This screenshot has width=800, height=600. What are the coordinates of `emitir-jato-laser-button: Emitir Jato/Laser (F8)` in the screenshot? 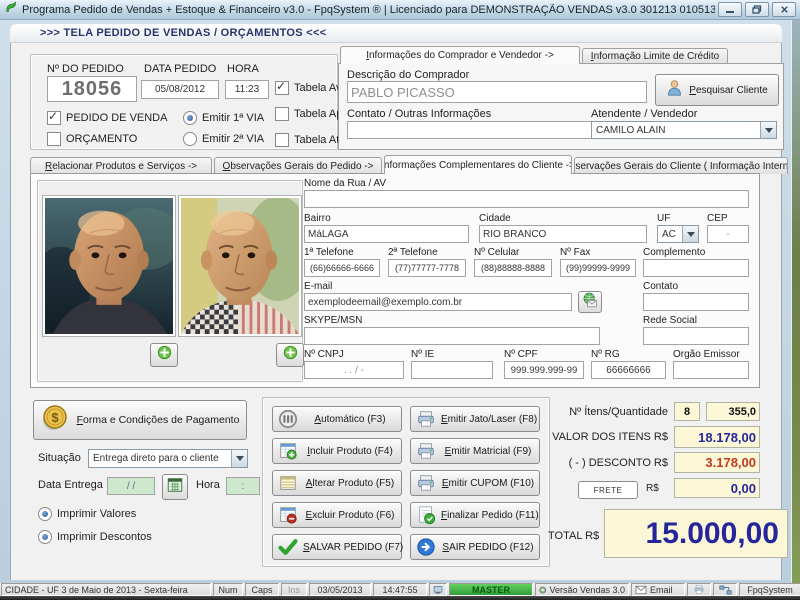 It's located at (475, 419).